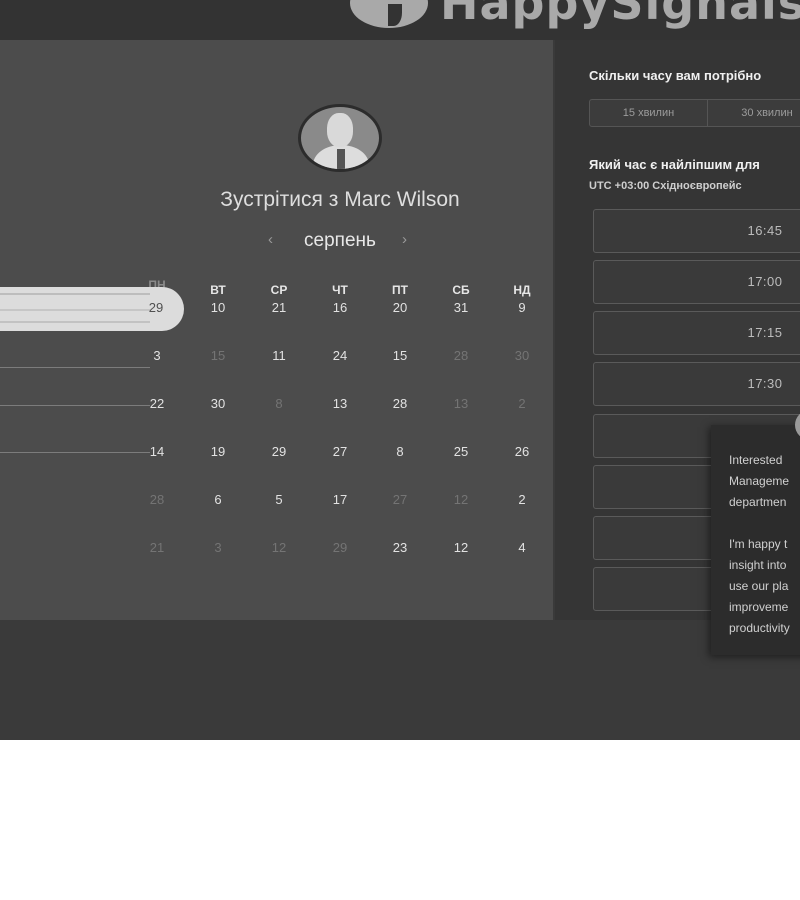 This screenshot has width=800, height=900. What do you see at coordinates (765, 383) in the screenshot?
I see `time-slot-label: 17:30` at bounding box center [765, 383].